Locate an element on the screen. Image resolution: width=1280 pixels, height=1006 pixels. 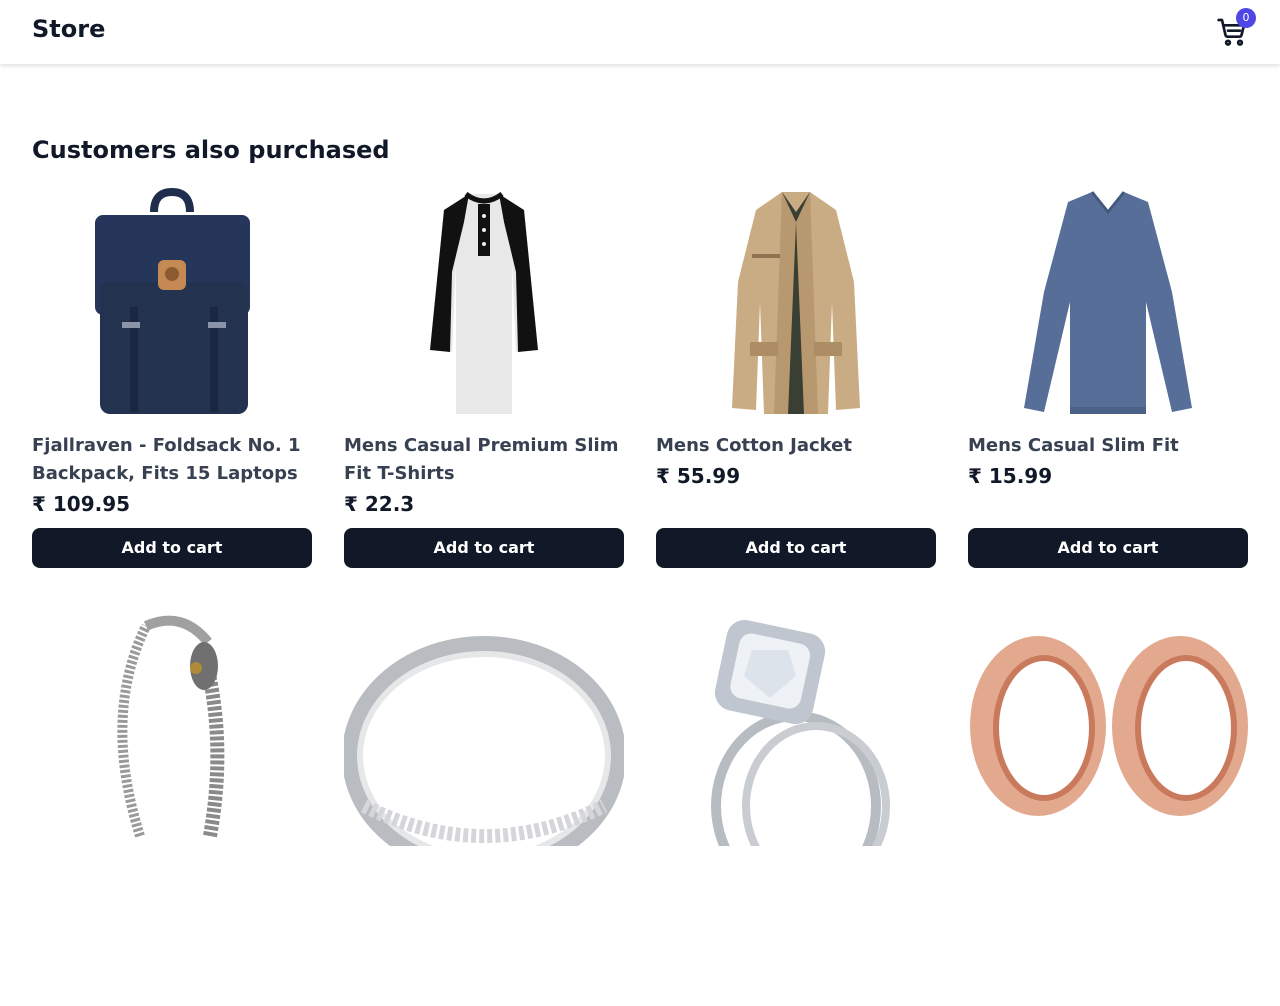
product-title: Mens Cotton Jacket is located at coordinates (796, 446).